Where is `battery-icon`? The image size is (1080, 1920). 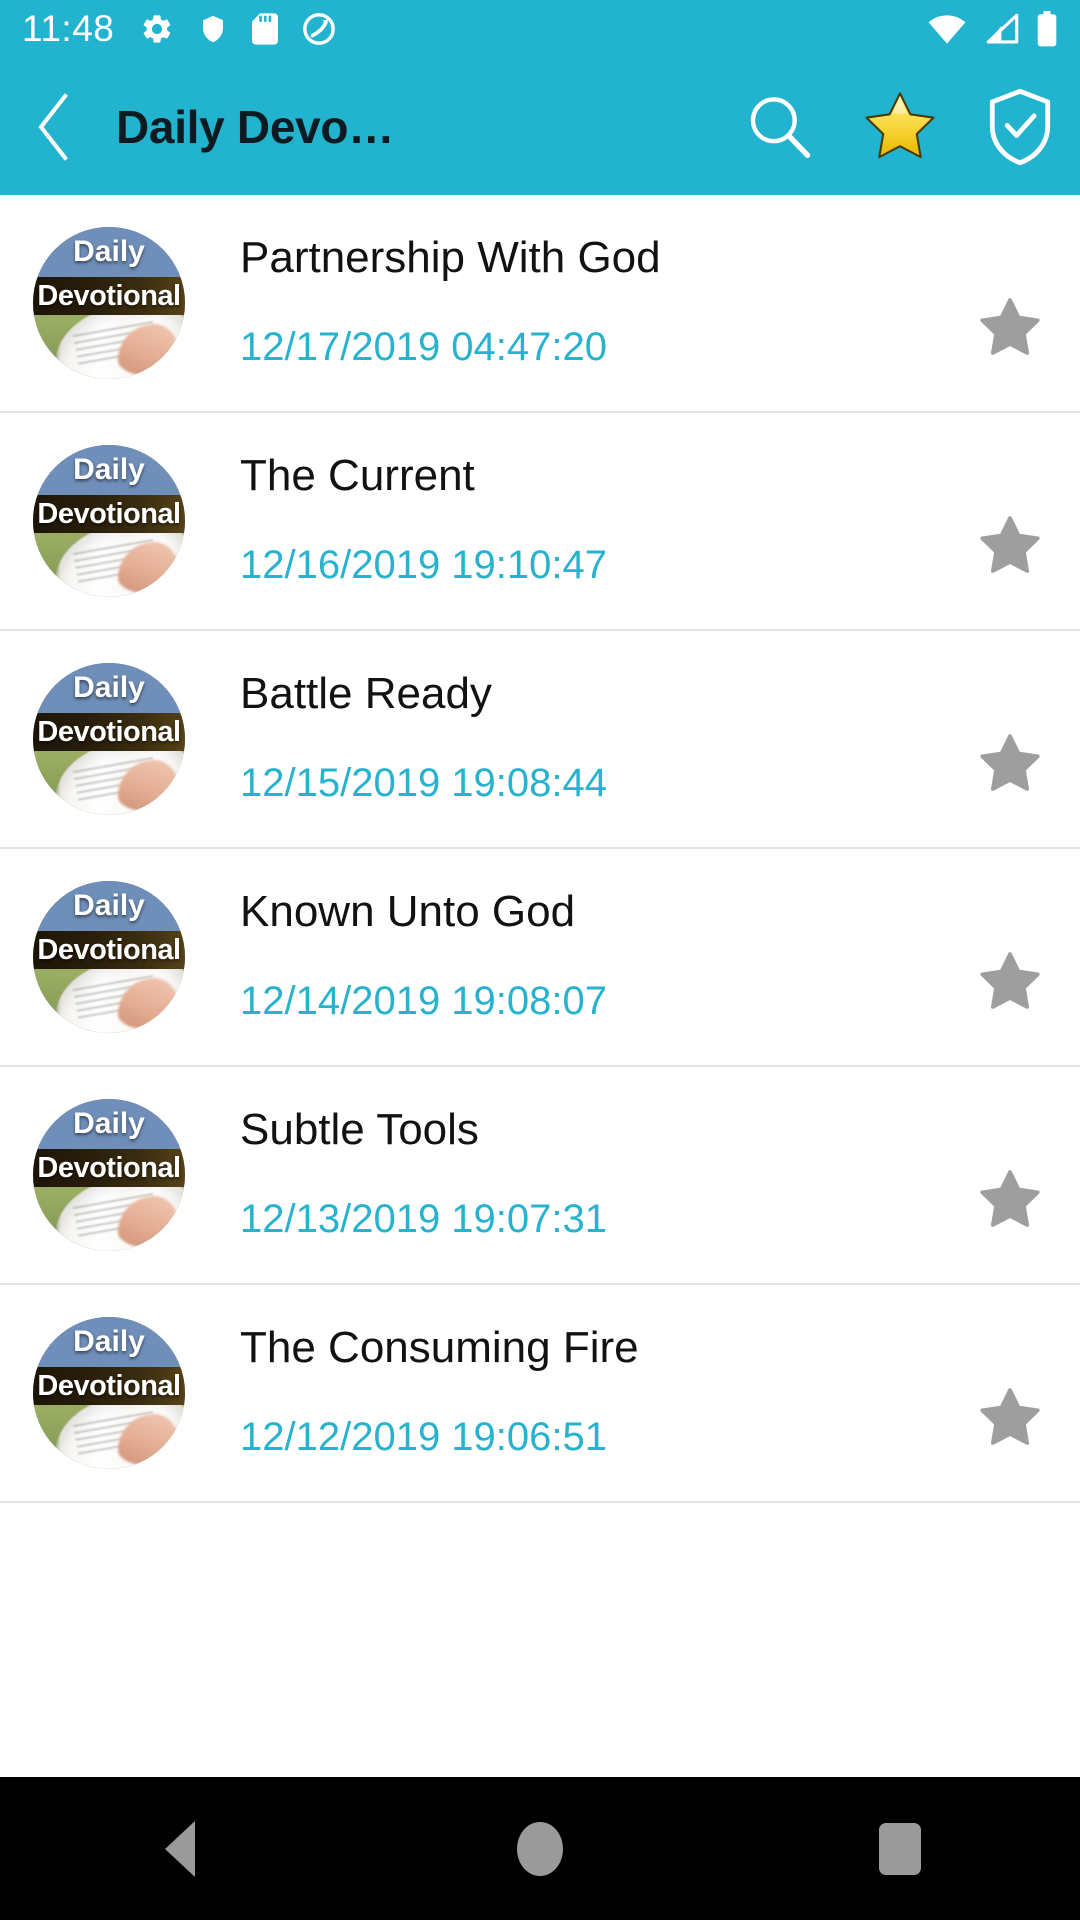
battery-icon is located at coordinates (1047, 29).